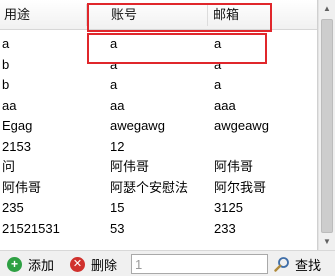 Image resolution: width=335 pixels, height=276 pixels. I want to click on cell-email: 阿伟哥, so click(264, 167).